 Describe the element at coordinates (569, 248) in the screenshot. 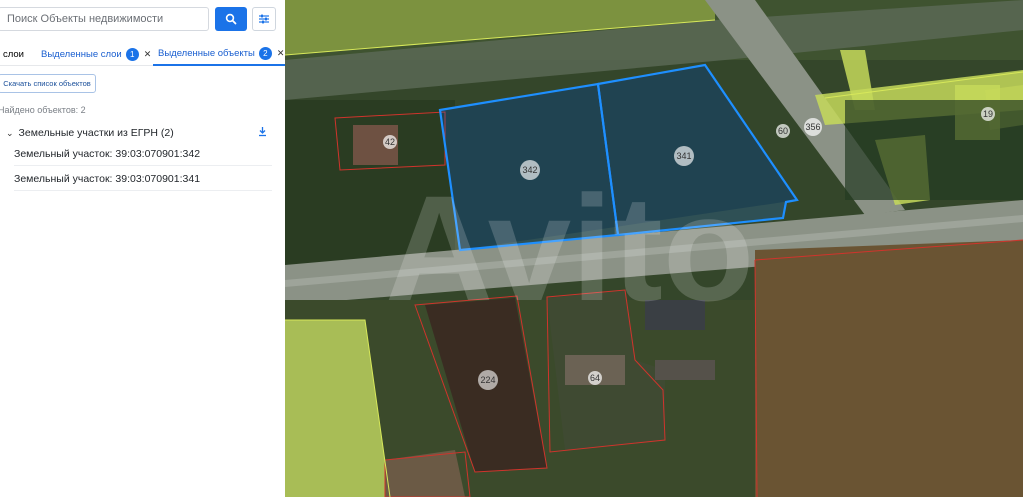

I see `avito-watermark: Avito` at that location.